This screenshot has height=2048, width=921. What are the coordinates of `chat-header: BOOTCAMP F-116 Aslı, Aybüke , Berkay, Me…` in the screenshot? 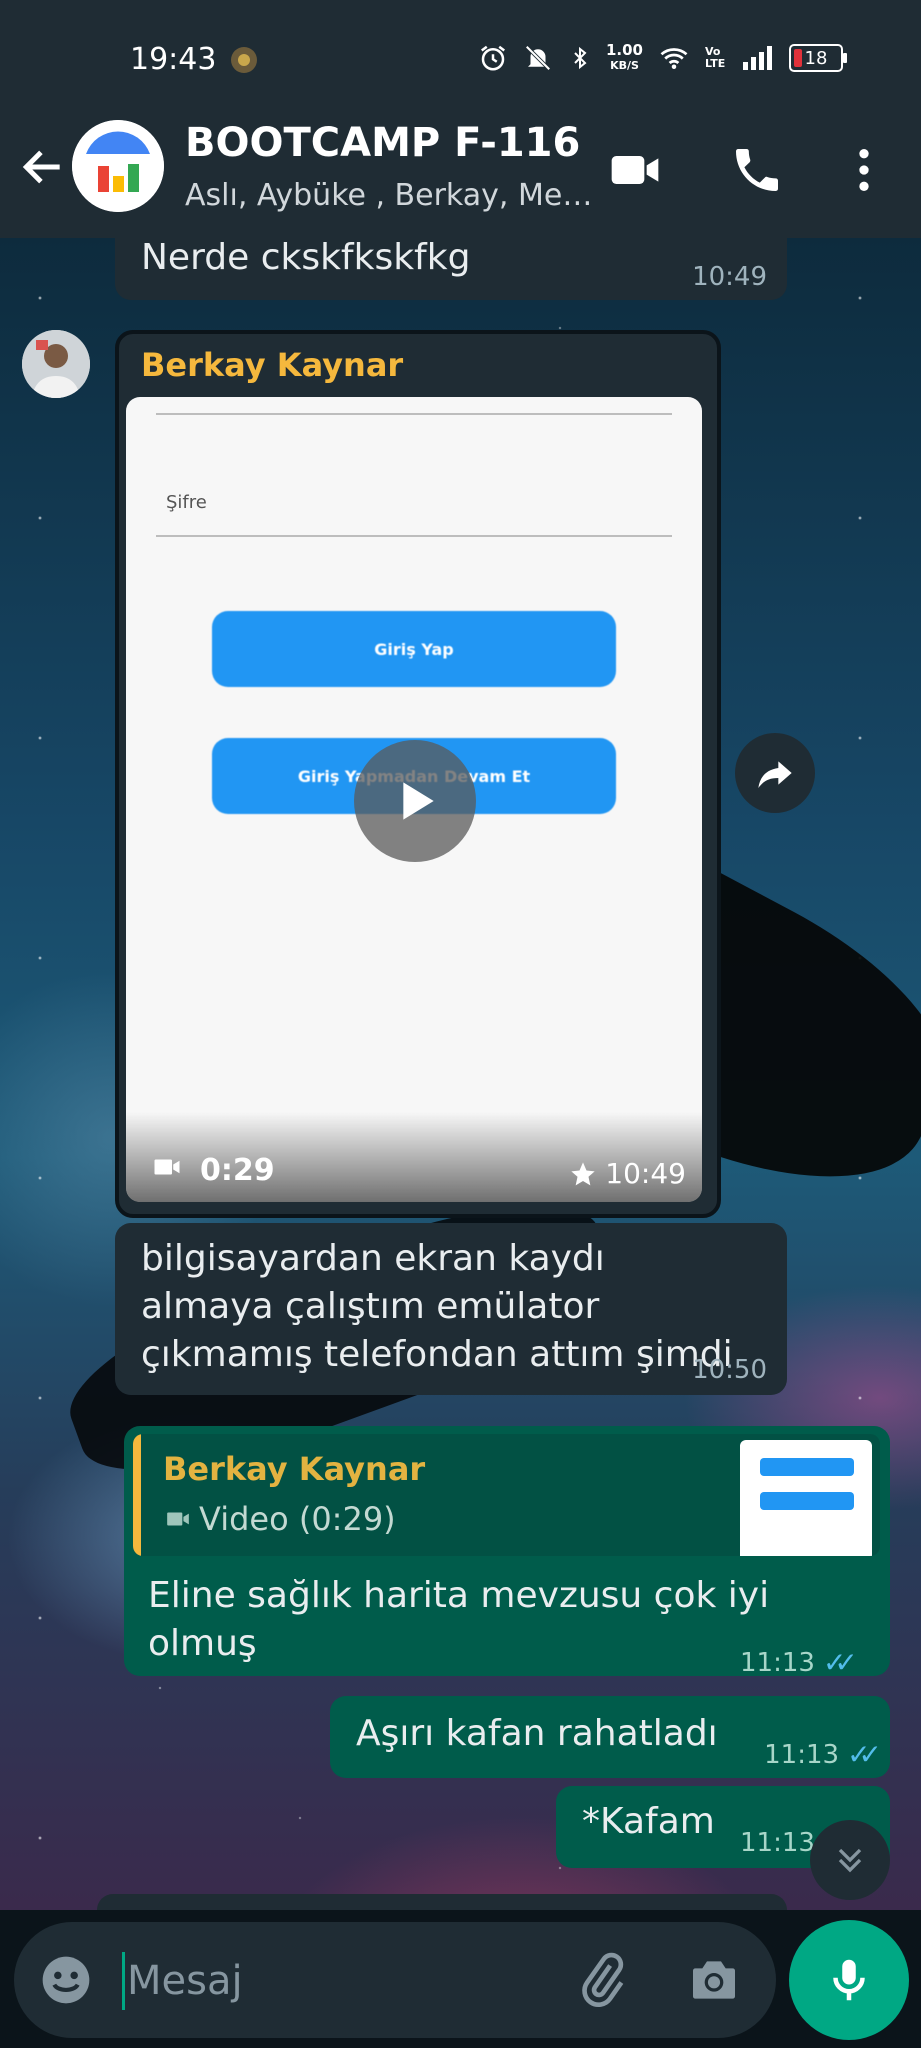 It's located at (460, 179).